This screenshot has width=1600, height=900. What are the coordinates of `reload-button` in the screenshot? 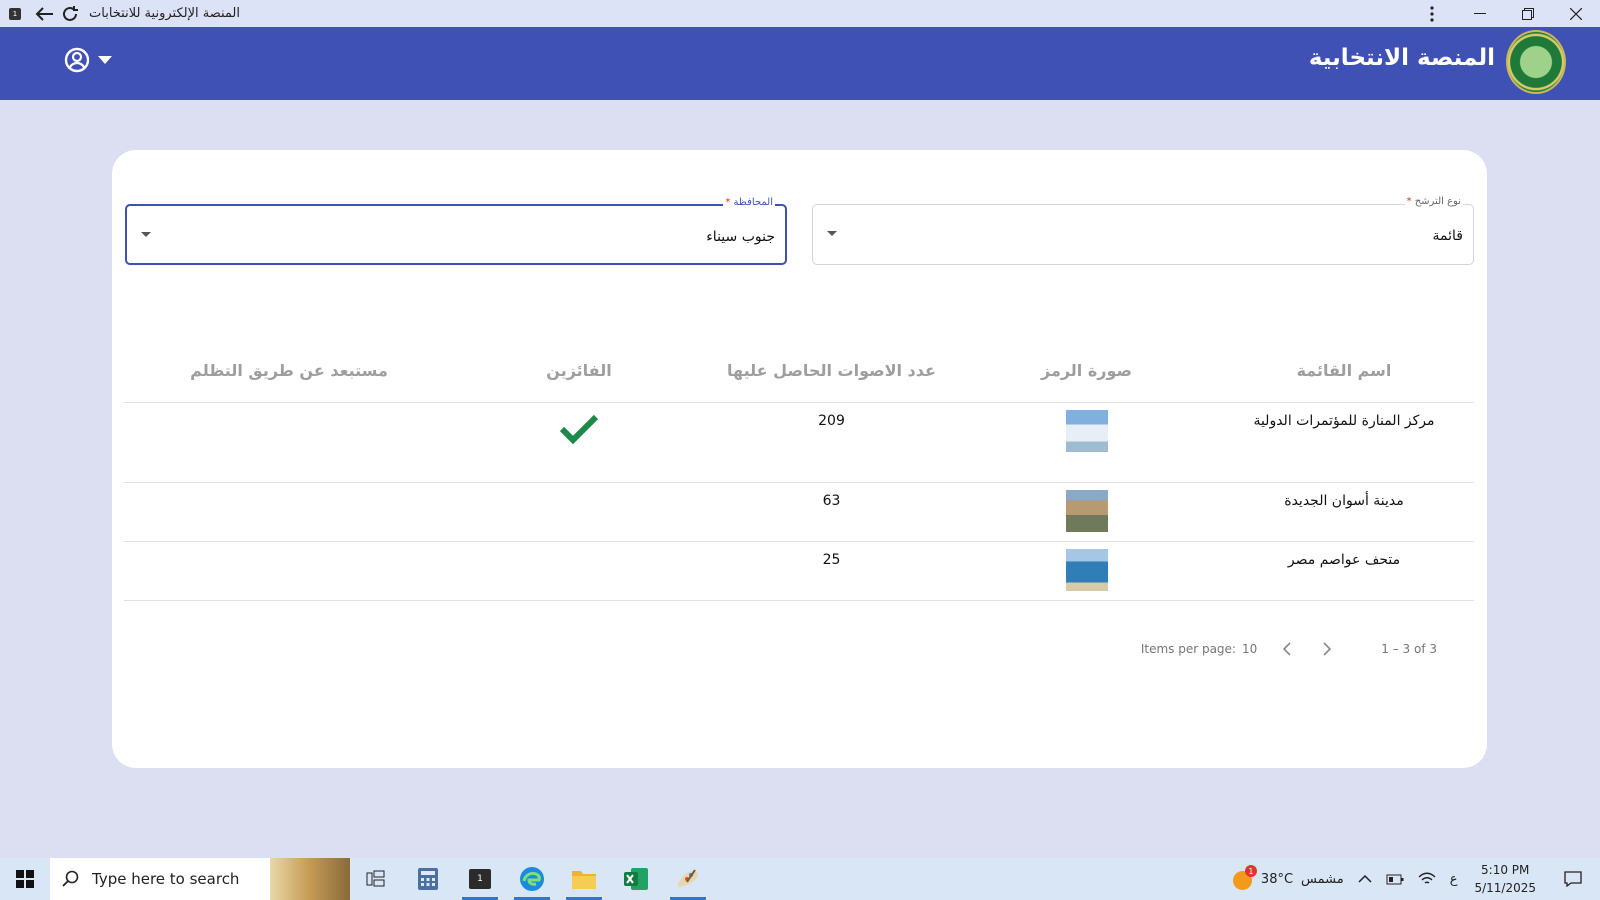 It's located at (70, 14).